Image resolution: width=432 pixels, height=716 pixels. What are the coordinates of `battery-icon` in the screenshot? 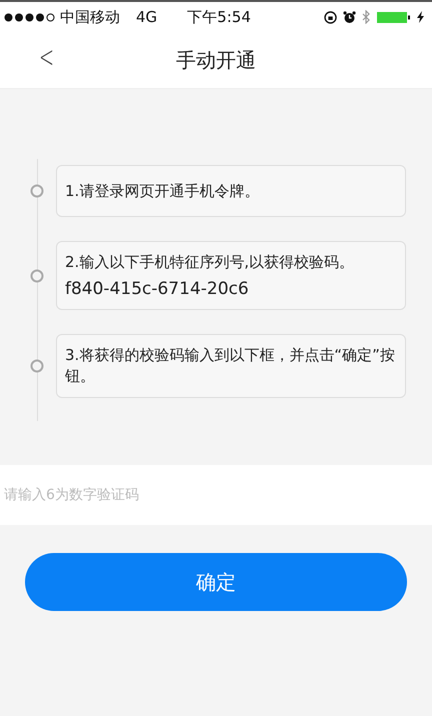 It's located at (394, 17).